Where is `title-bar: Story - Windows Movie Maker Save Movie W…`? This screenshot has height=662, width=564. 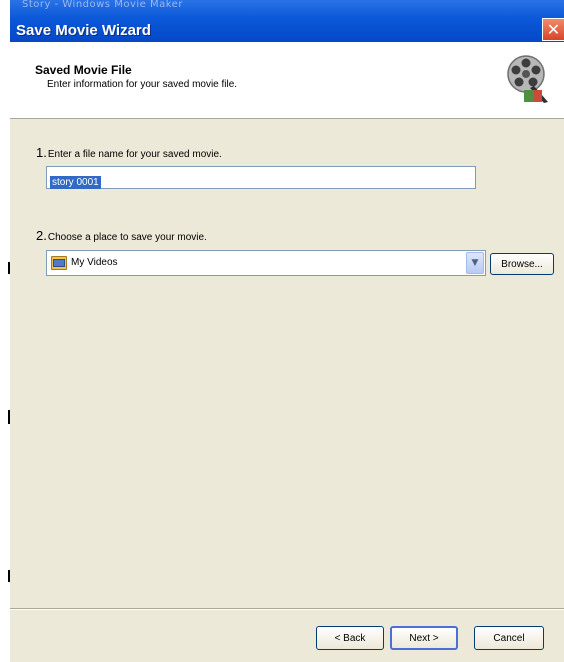
title-bar: Story - Windows Movie Maker Save Movie W… is located at coordinates (287, 21).